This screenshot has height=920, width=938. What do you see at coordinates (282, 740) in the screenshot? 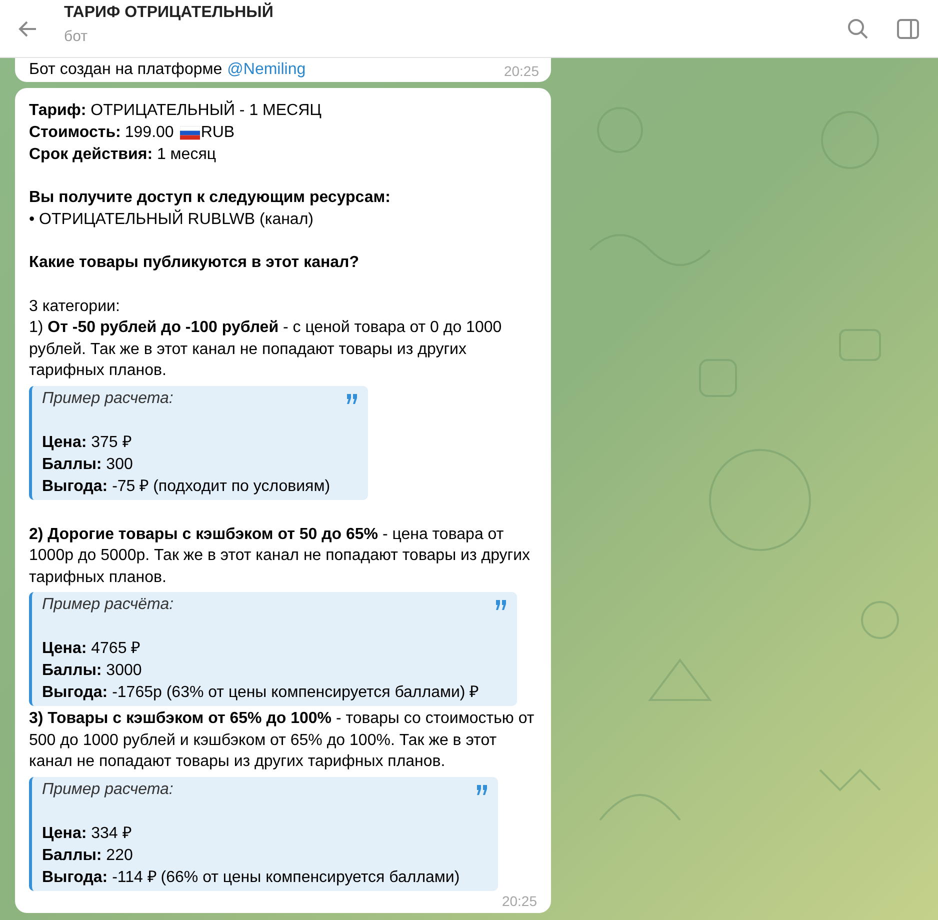
I see `message-text: 3) Товары с кэшбэком от 65% до 100% - товары со стоимостью от 500 до 1000 рублей и кэшбэком от 65% до 100%. Так же в этот канал не попадают товары из других тарифных планов.` at bounding box center [282, 740].